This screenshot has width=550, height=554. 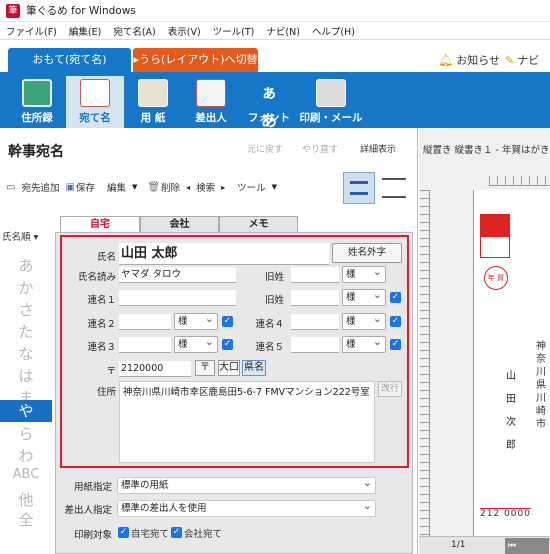 What do you see at coordinates (40, 187) in the screenshot?
I see `add-entry-button: 宛先追加` at bounding box center [40, 187].